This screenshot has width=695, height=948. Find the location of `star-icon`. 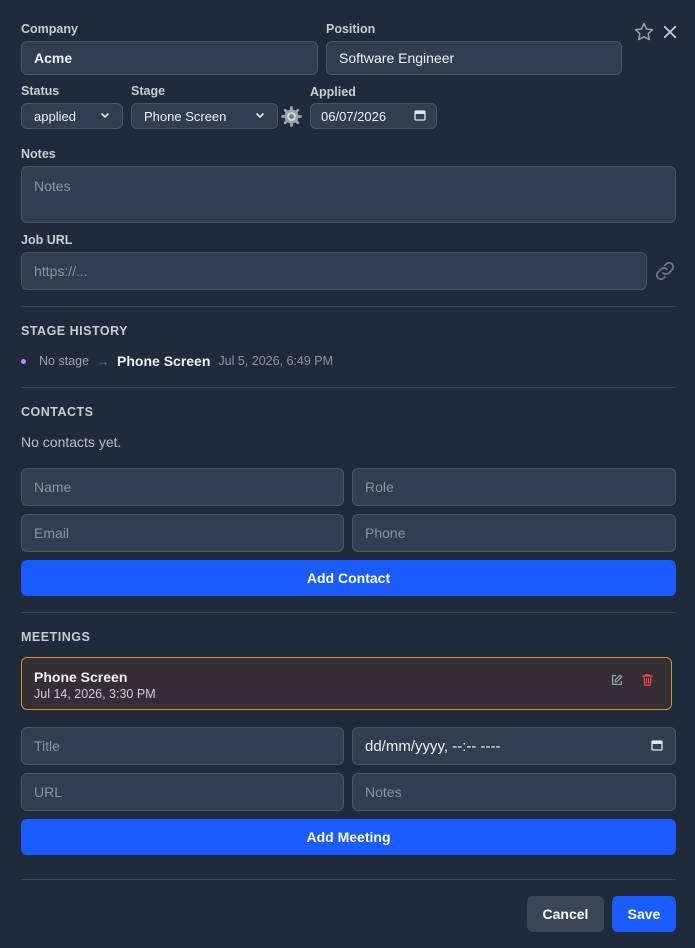

star-icon is located at coordinates (644, 32).